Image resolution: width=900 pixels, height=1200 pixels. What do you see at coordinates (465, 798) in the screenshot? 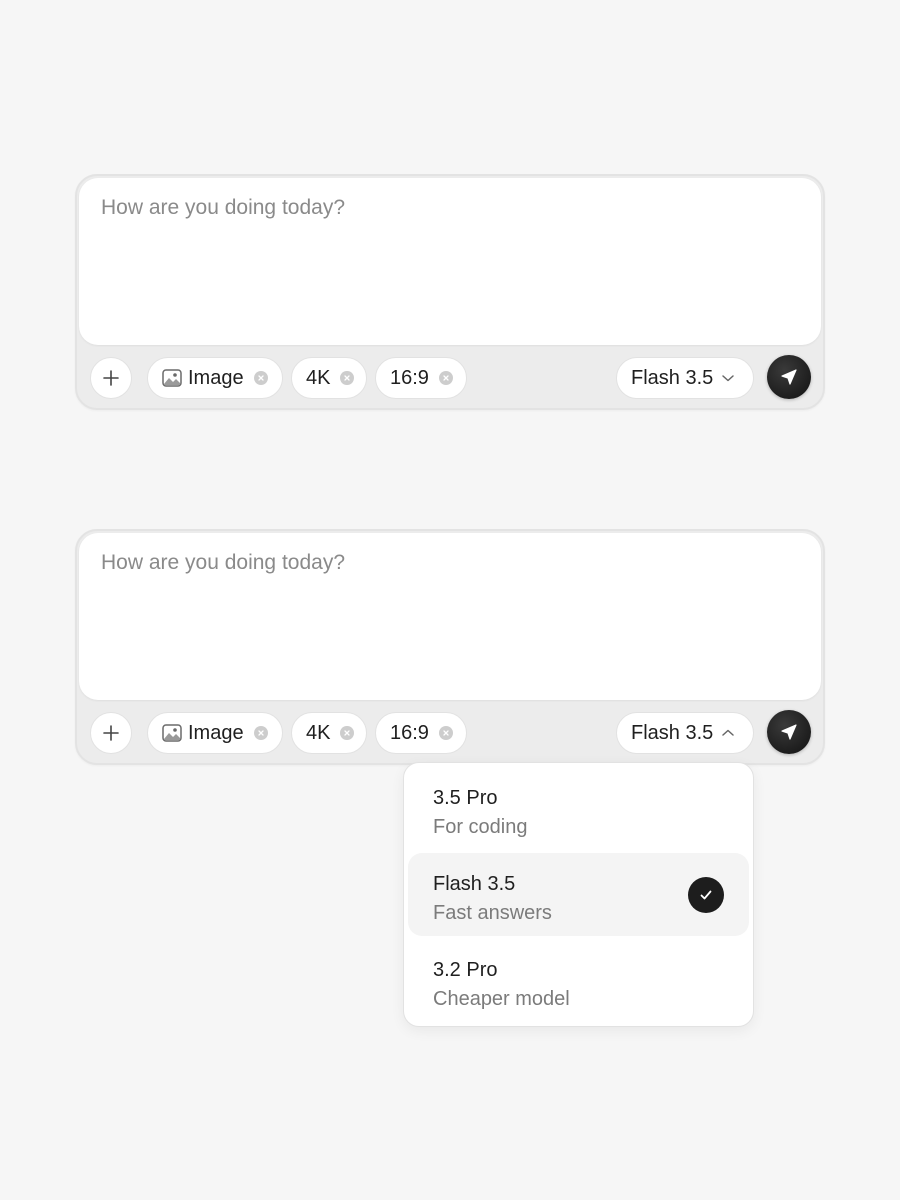
I see `option-name: 3.5 Pro` at bounding box center [465, 798].